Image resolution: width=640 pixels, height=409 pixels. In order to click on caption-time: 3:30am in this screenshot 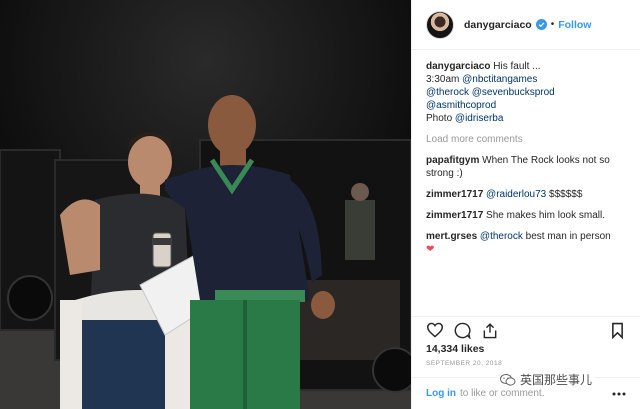, I will do `click(443, 79)`.